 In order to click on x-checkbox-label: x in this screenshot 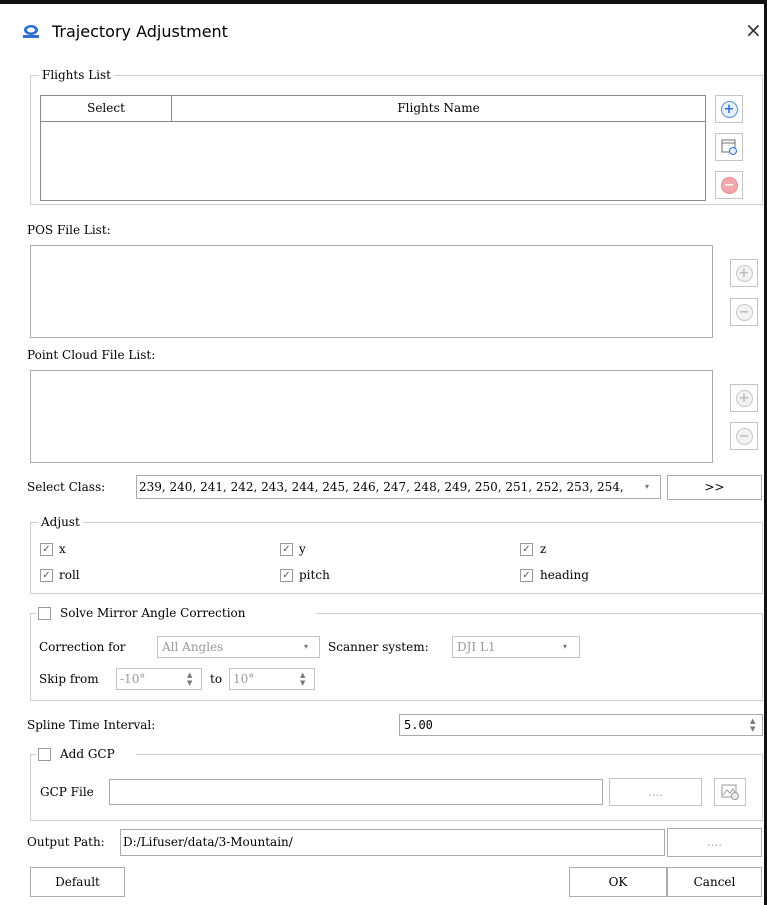, I will do `click(62, 549)`.